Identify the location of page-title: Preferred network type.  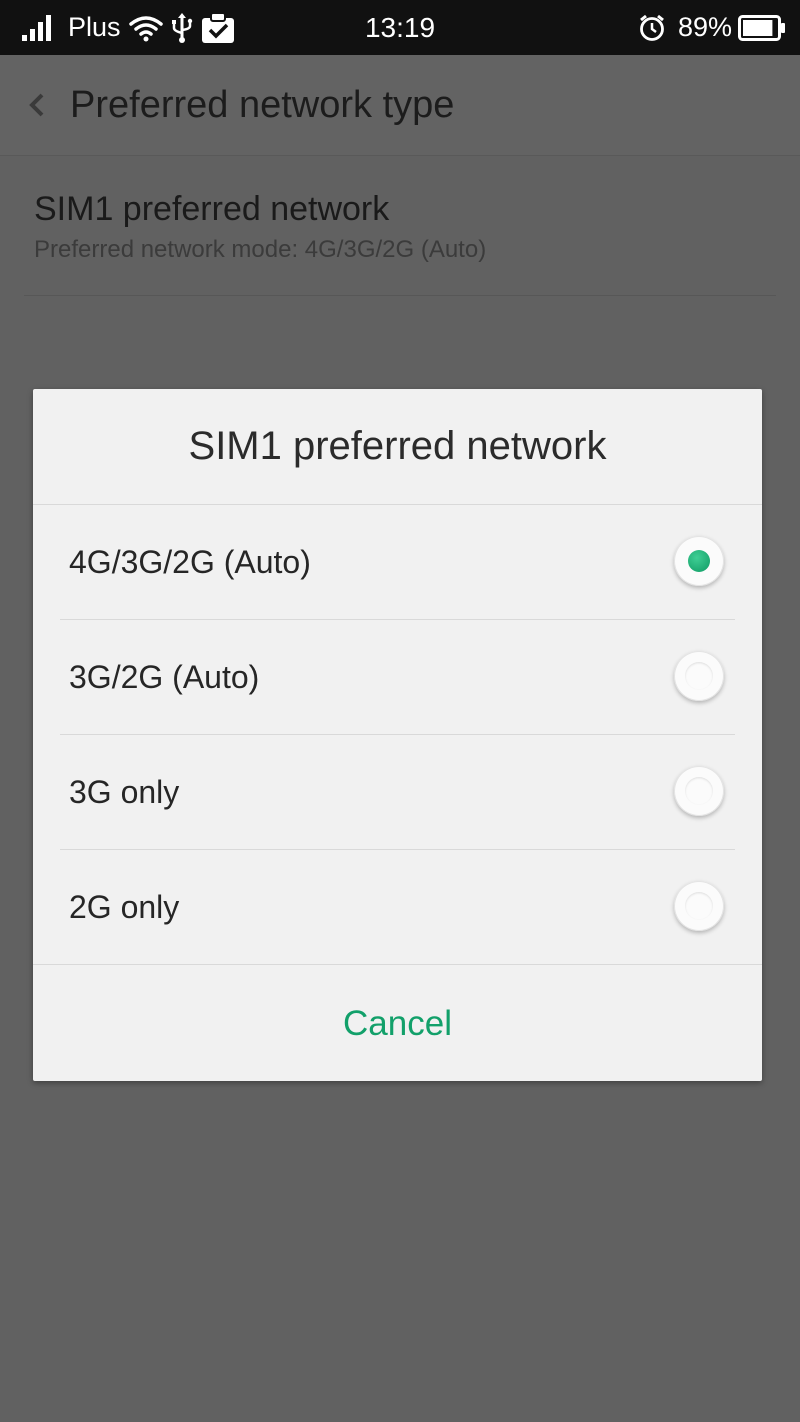
(262, 104).